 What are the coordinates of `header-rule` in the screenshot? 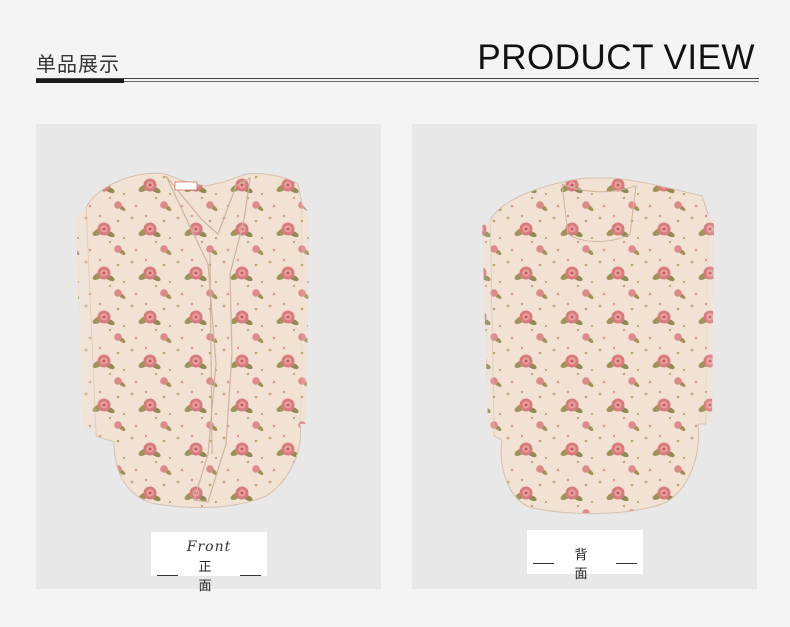 It's located at (397, 78).